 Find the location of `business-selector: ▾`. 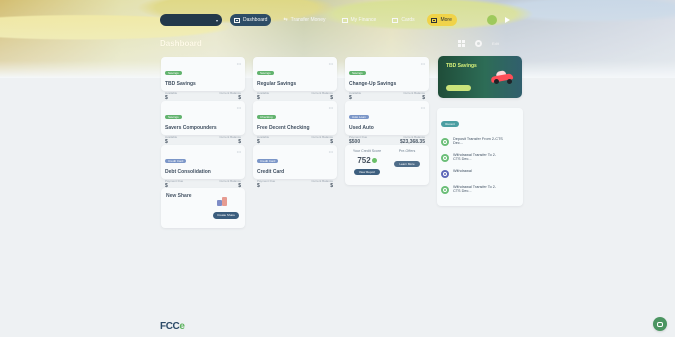

business-selector: ▾ is located at coordinates (191, 20).